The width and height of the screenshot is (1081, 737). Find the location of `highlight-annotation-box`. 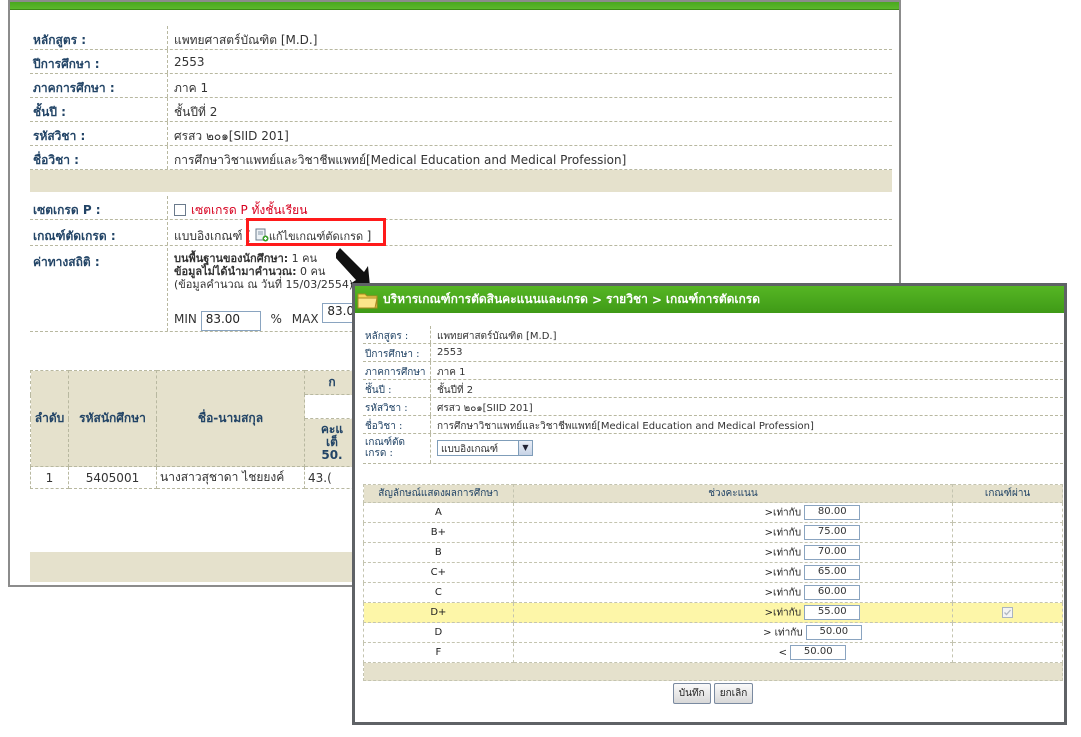

highlight-annotation-box is located at coordinates (316, 232).